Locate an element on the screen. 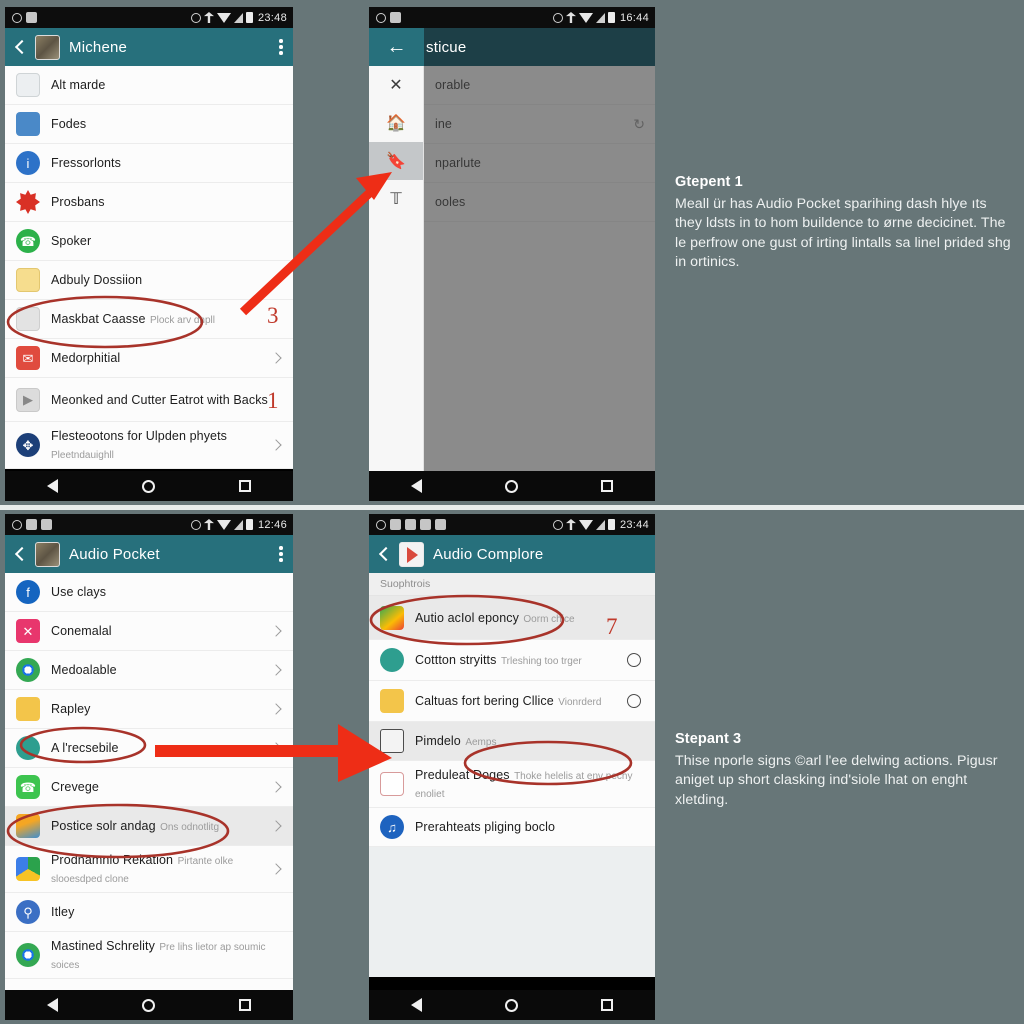 Image resolution: width=1024 pixels, height=1024 pixels. list-item-pimdelo: Pimdelo Aemps is located at coordinates (512, 741).